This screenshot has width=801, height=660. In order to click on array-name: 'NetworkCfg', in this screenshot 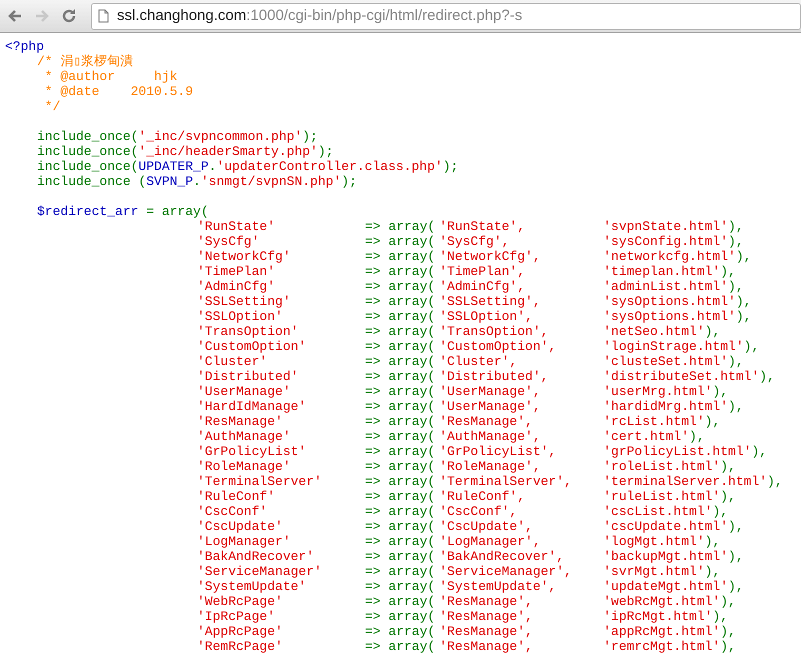, I will do `click(490, 256)`.